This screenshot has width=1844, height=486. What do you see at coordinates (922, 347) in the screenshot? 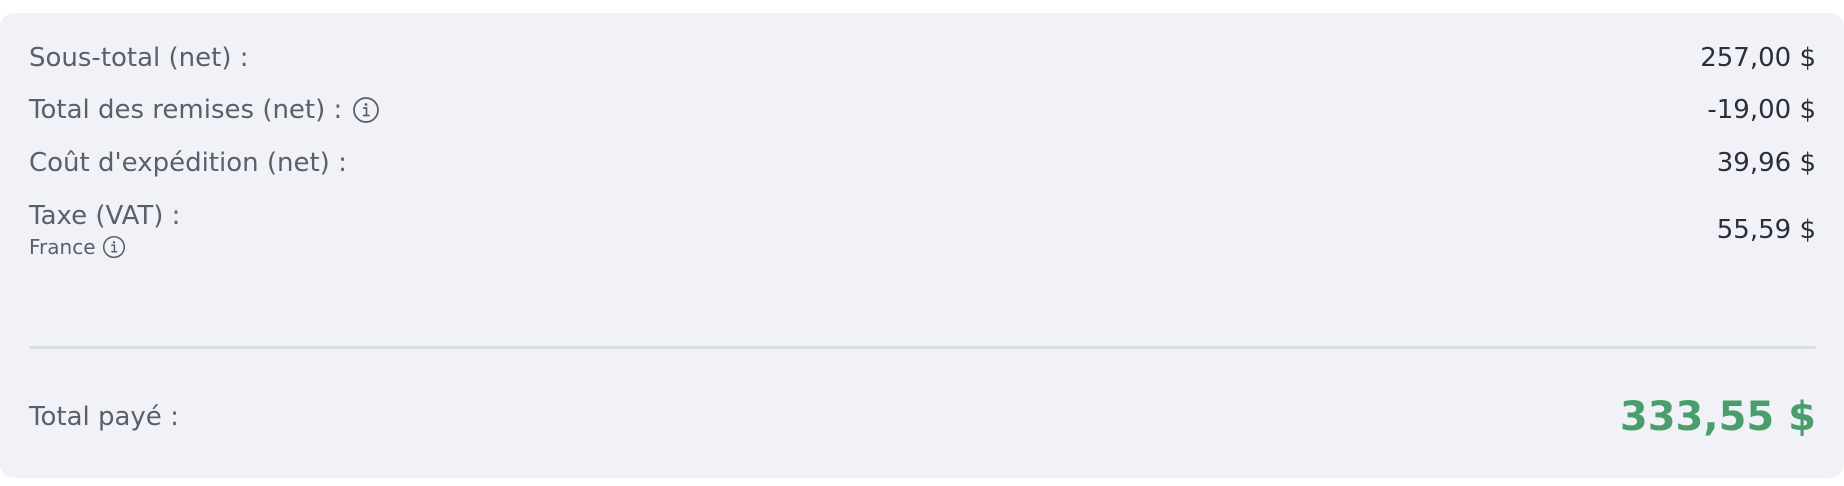
I see `summary-divider` at bounding box center [922, 347].